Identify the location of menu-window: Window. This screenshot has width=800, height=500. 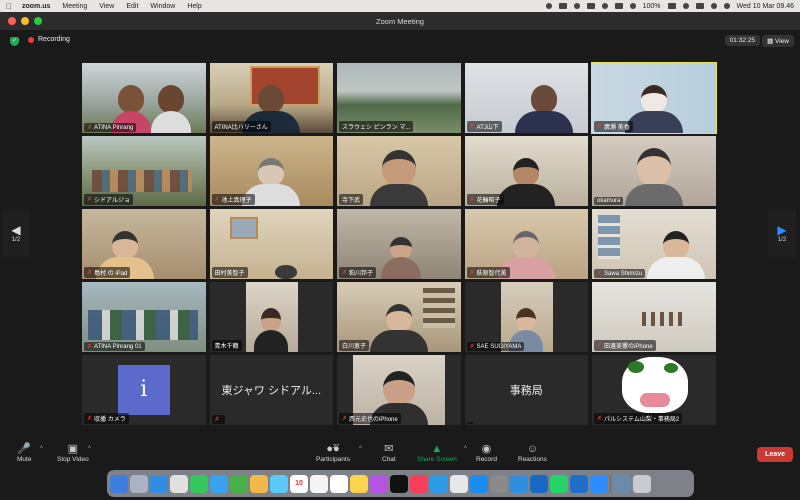
(162, 6).